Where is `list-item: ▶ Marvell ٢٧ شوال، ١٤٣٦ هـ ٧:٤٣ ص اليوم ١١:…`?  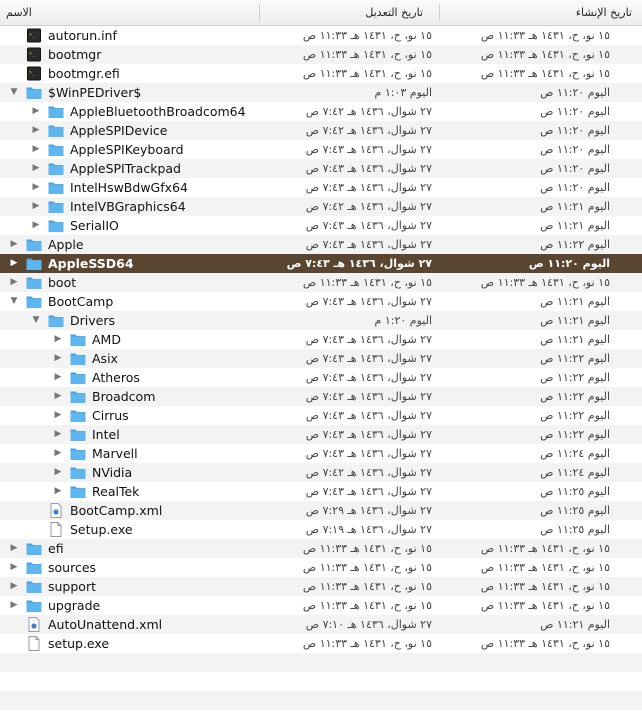 list-item: ▶ Marvell ٢٧ شوال، ١٤٣٦ هـ ٧:٤٣ ص اليوم ١١:… is located at coordinates (321, 453).